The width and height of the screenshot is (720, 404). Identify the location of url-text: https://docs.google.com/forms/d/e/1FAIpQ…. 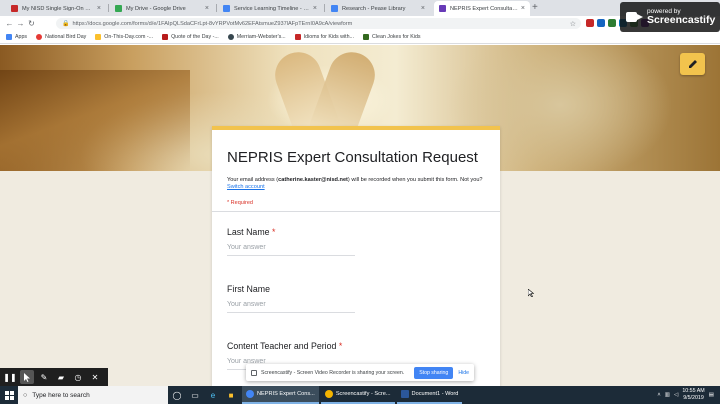
(212, 23).